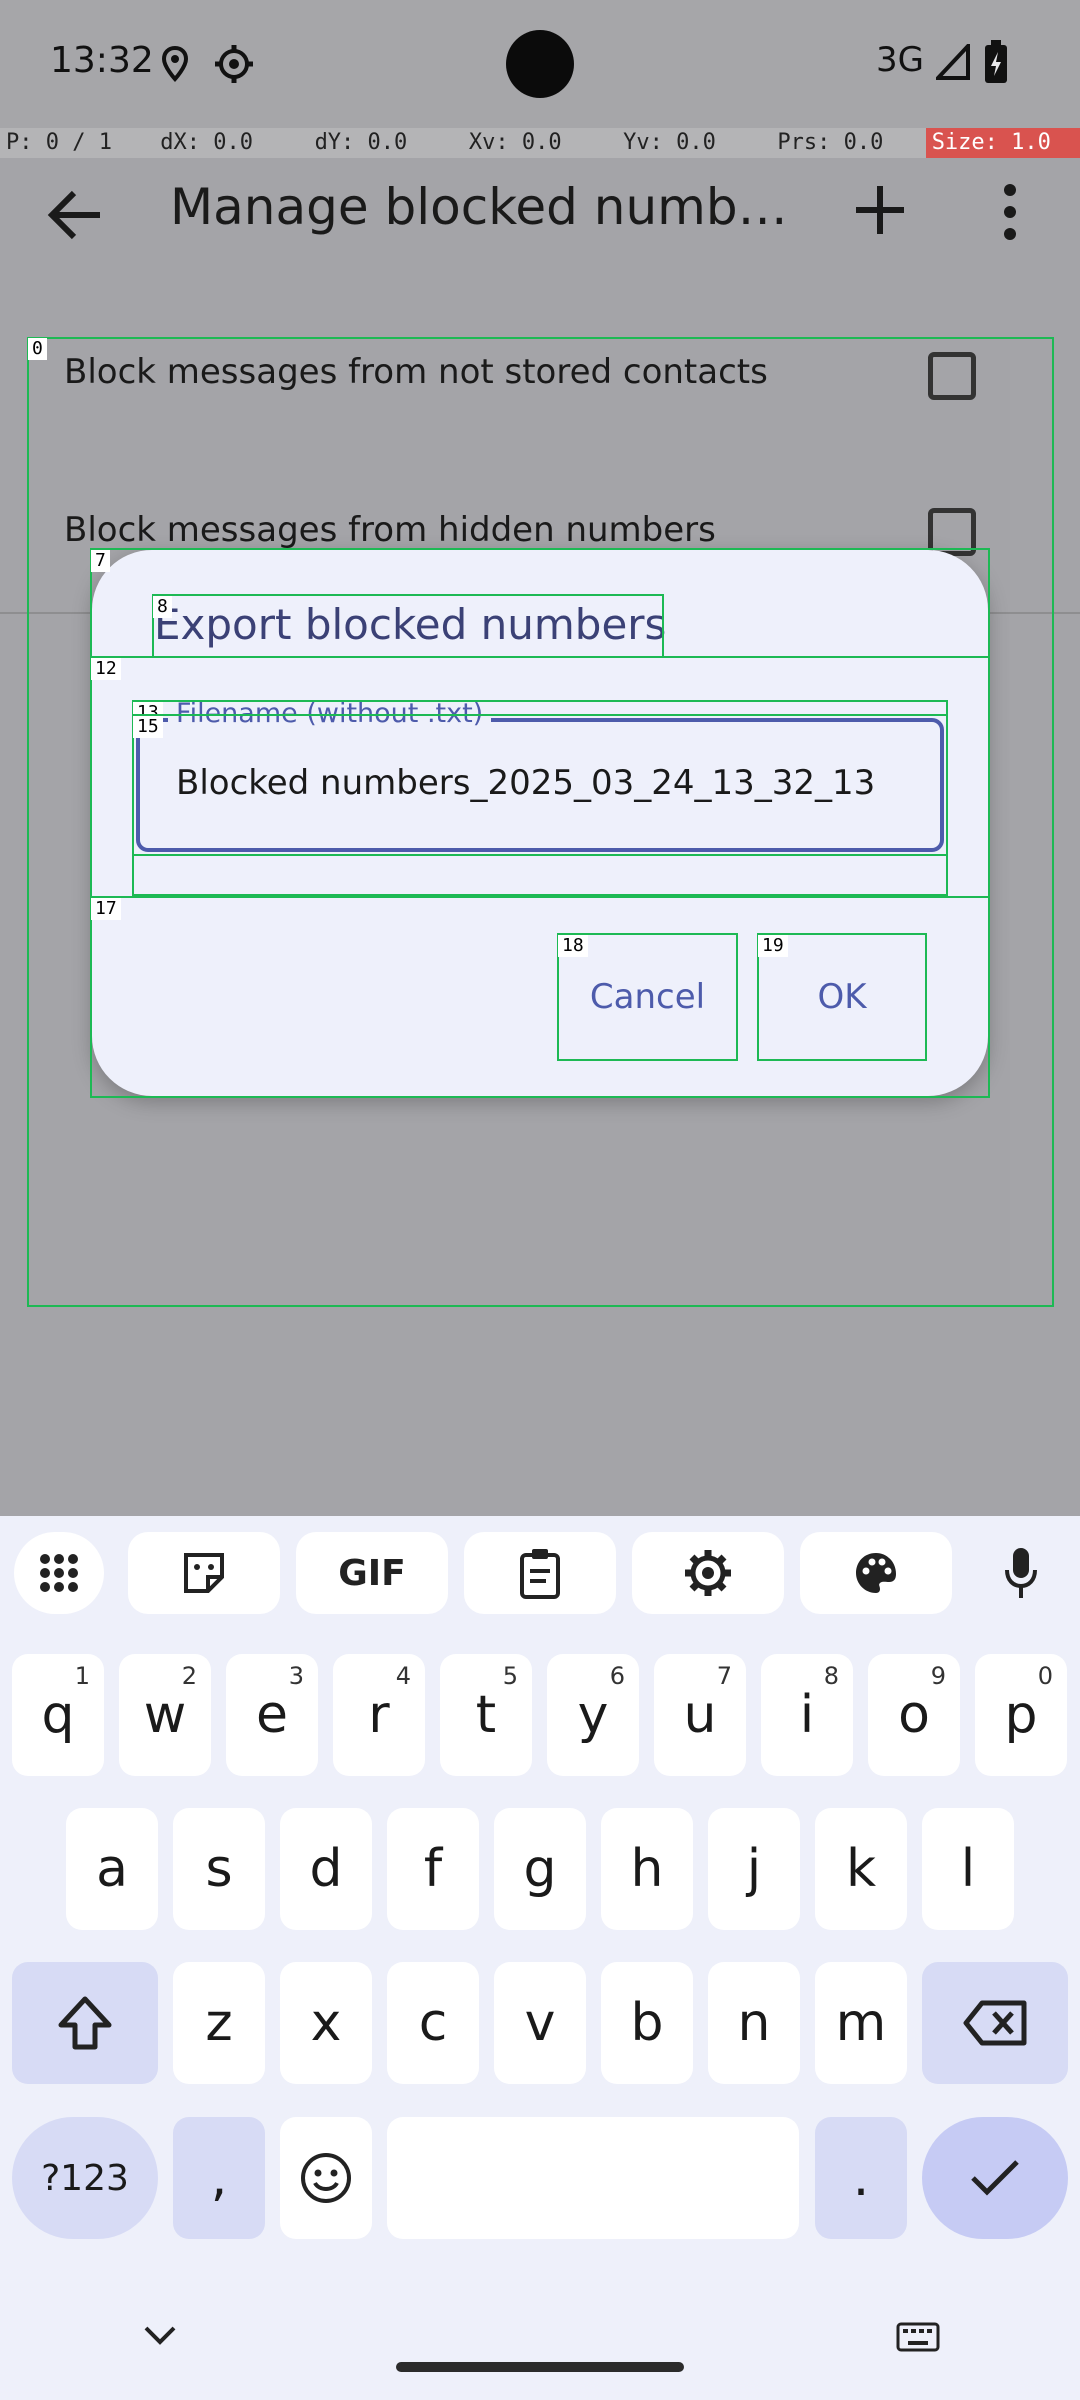  I want to click on debug-dx: dX: 0.0, so click(206, 142).